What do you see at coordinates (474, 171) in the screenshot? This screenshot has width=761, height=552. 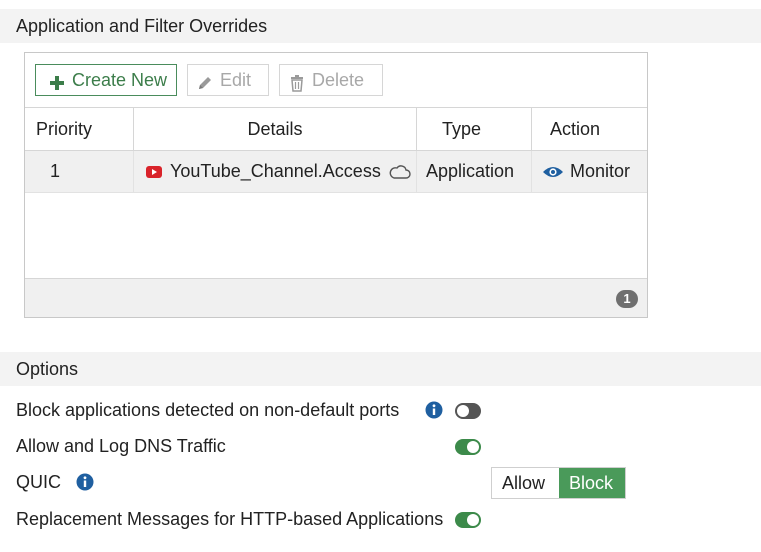 I see `cell-type: Application` at bounding box center [474, 171].